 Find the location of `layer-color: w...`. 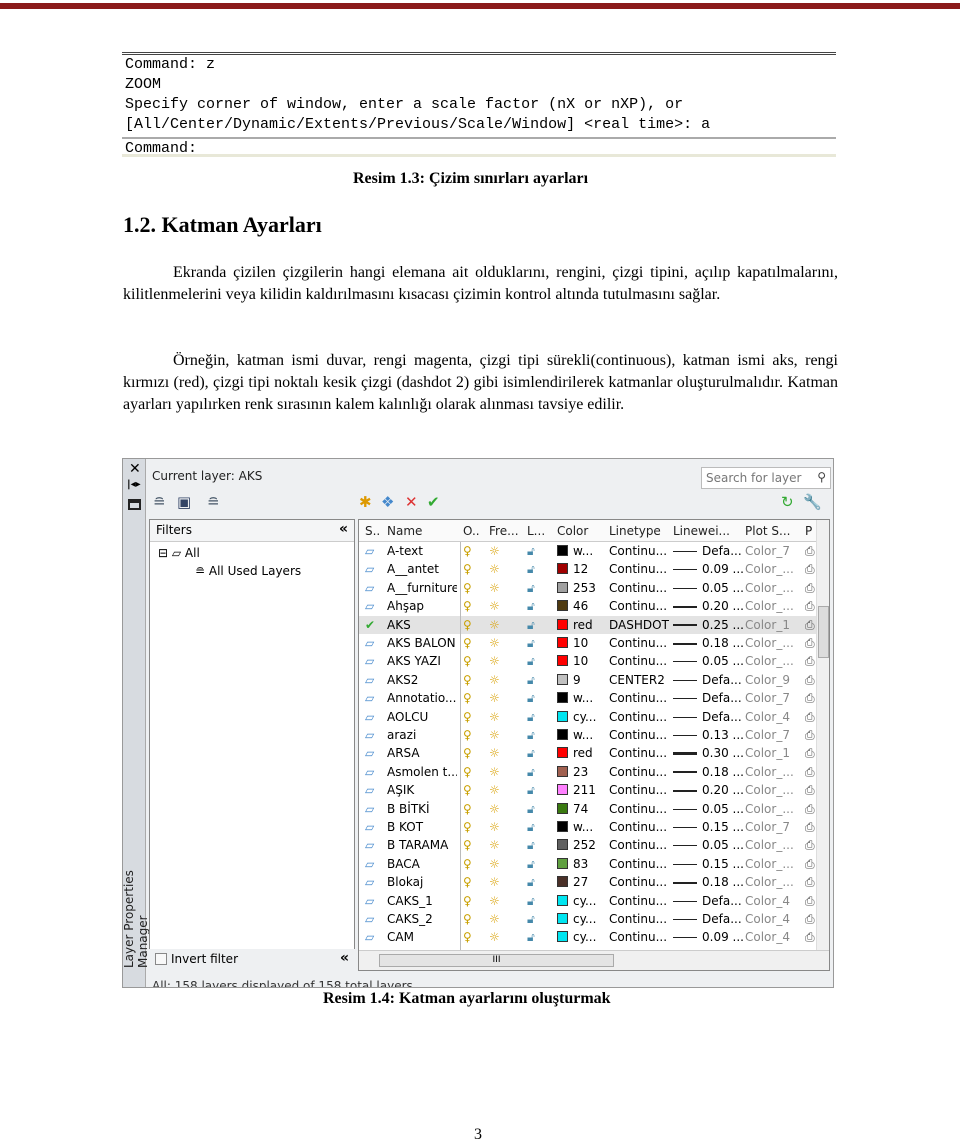

layer-color: w... is located at coordinates (583, 551).